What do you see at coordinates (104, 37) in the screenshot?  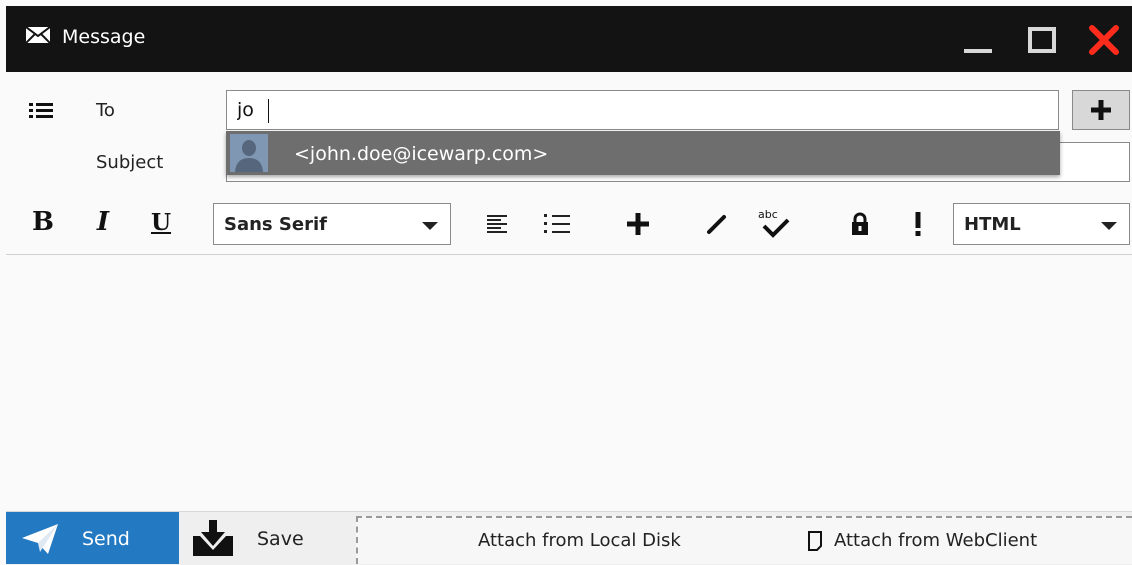 I see `window-title: Message` at bounding box center [104, 37].